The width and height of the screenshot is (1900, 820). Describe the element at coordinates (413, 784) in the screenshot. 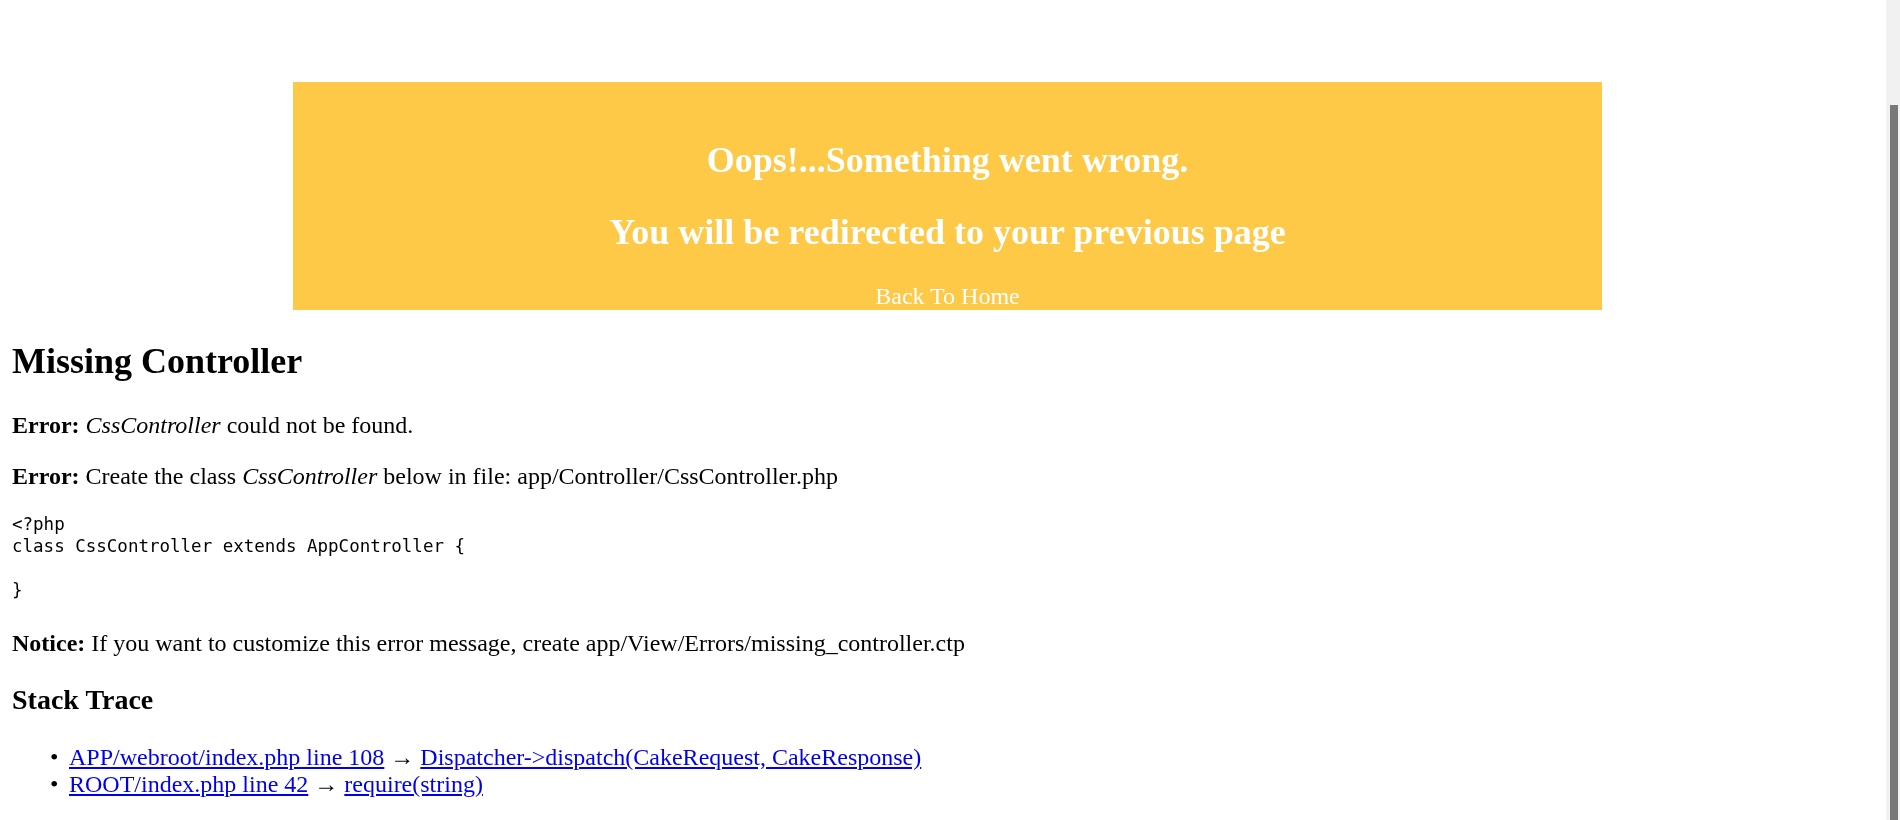

I see `call-link: require(string)` at that location.